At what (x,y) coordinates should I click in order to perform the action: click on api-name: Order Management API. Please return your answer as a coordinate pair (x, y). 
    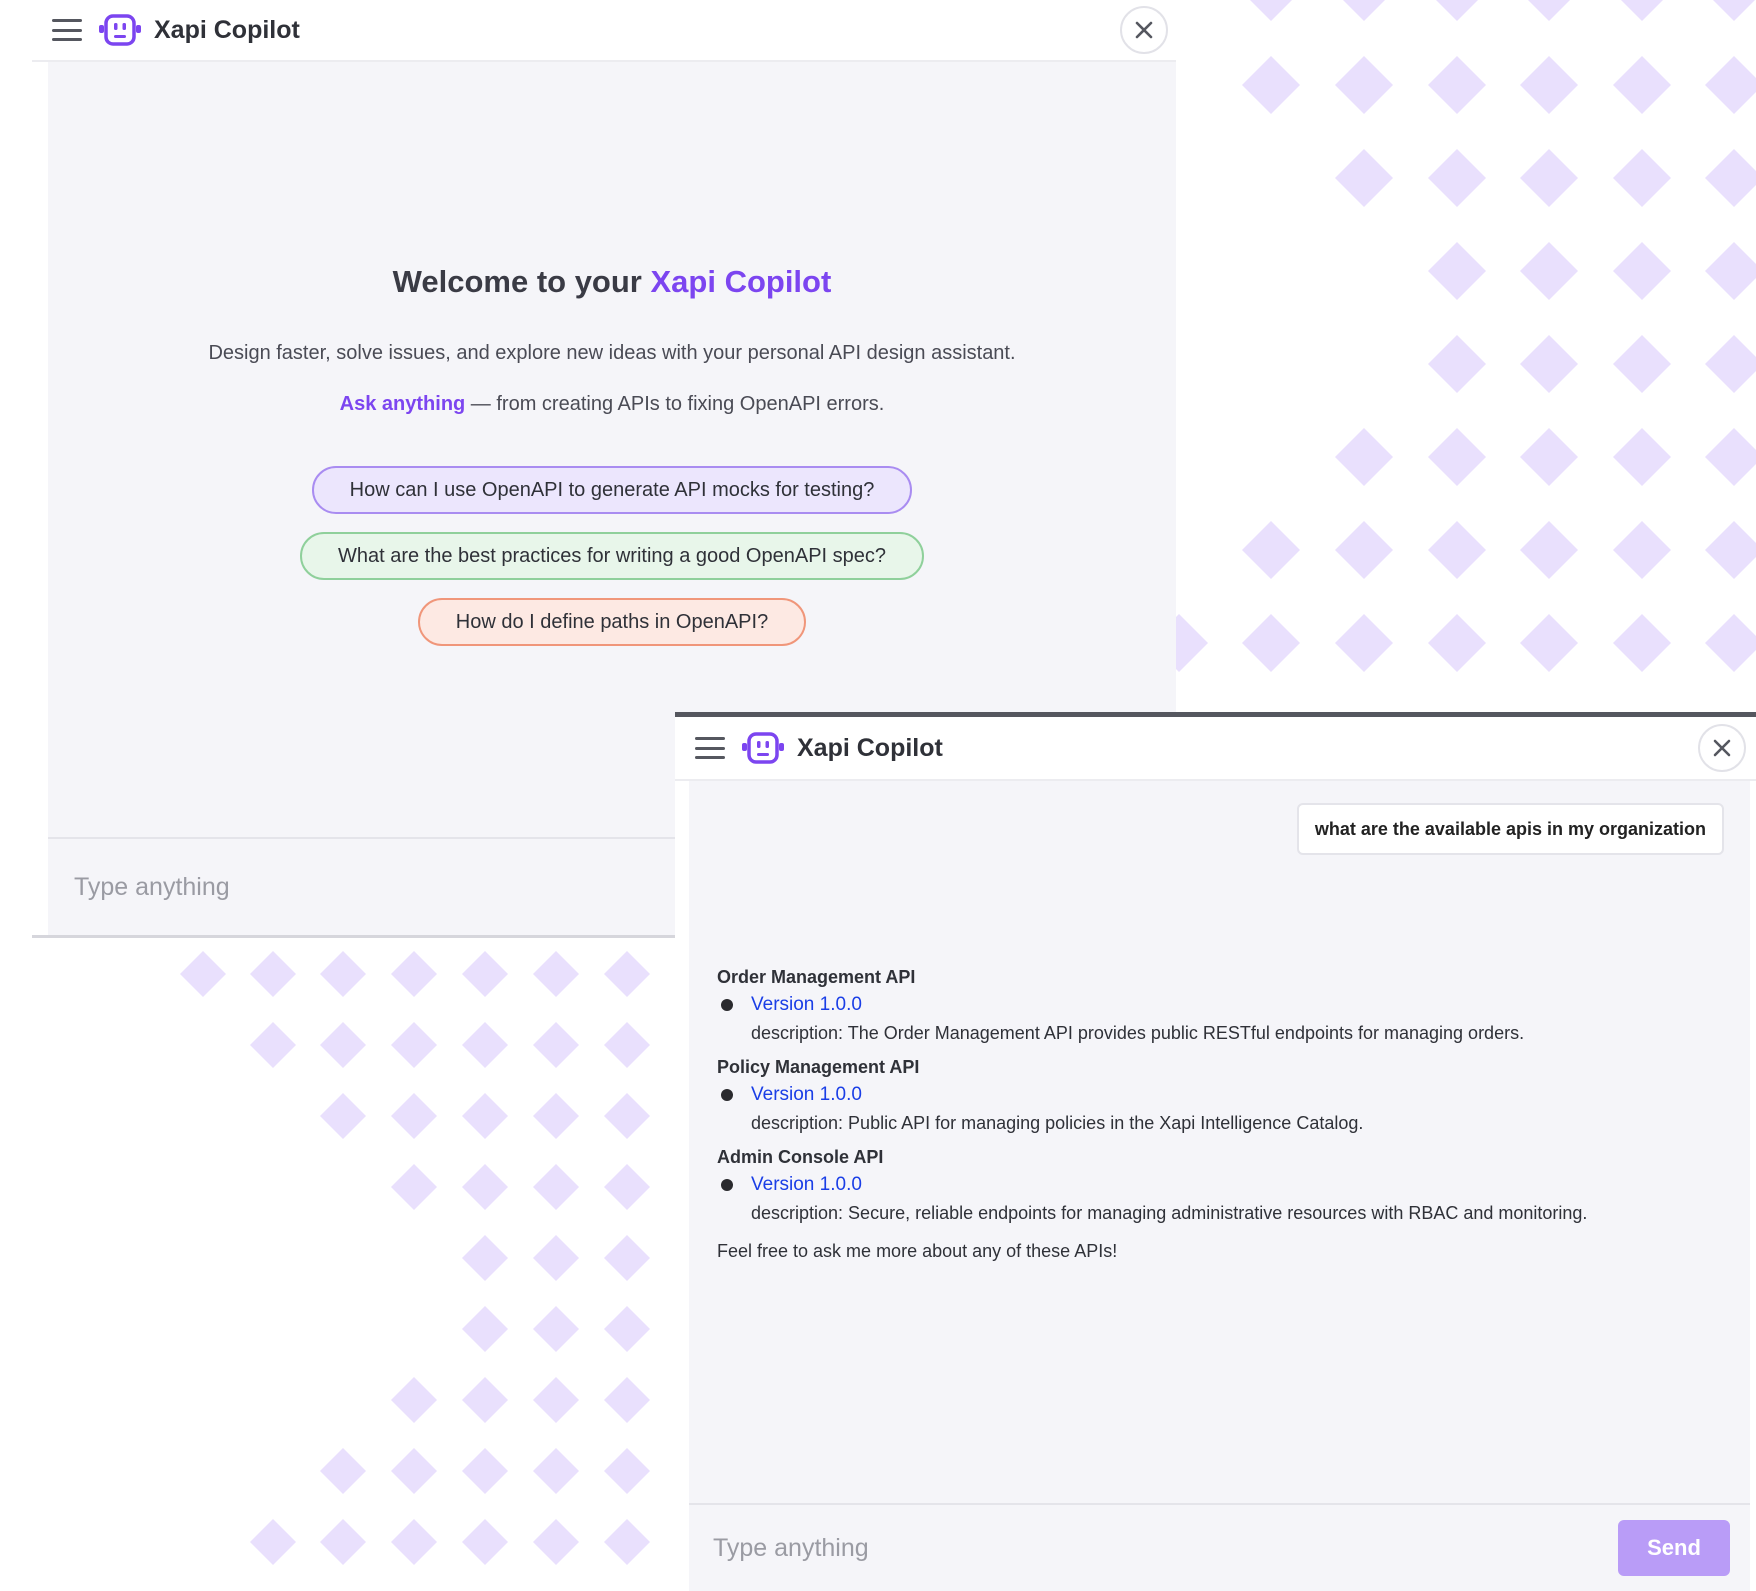
    Looking at the image, I should click on (816, 977).